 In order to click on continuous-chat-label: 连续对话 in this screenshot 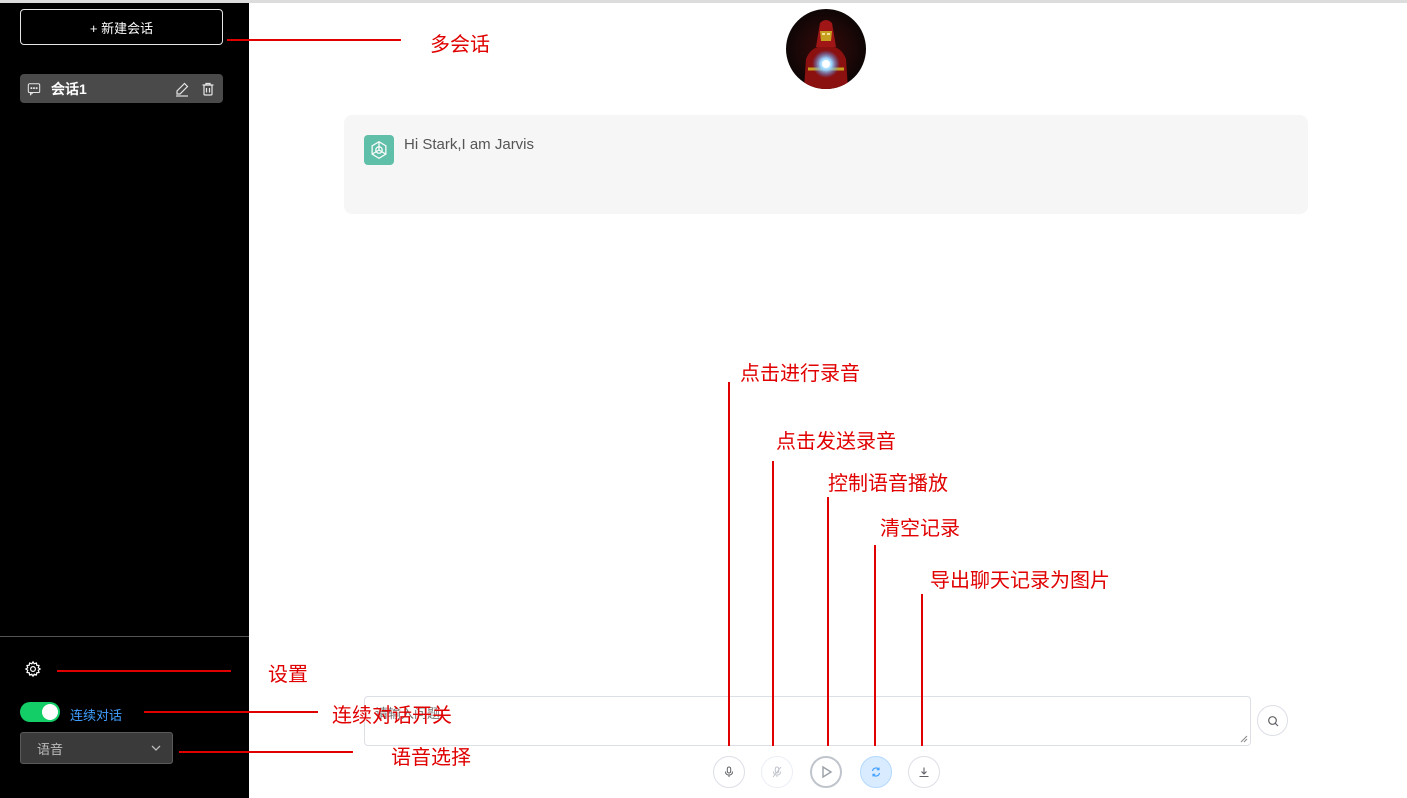, I will do `click(96, 715)`.